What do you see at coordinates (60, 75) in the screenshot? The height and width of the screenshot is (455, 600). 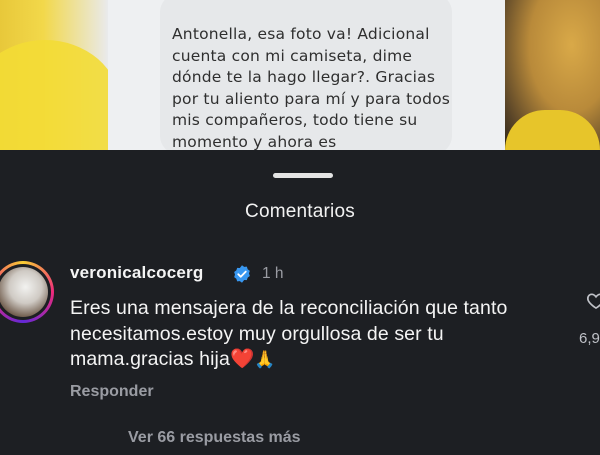 I see `post-image-left-photo` at bounding box center [60, 75].